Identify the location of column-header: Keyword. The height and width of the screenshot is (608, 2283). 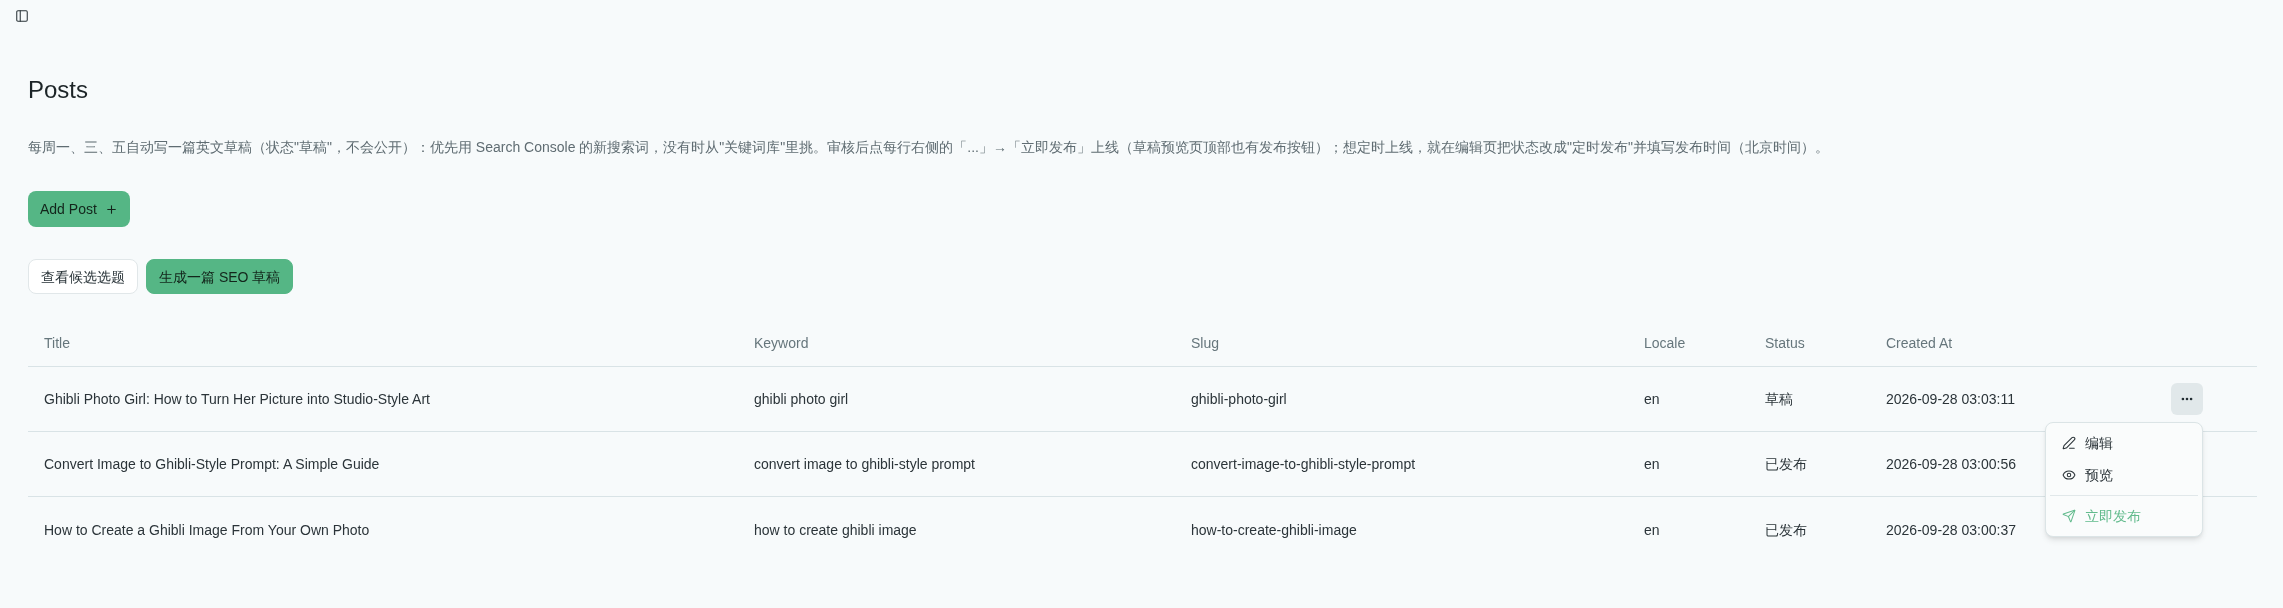
(781, 342).